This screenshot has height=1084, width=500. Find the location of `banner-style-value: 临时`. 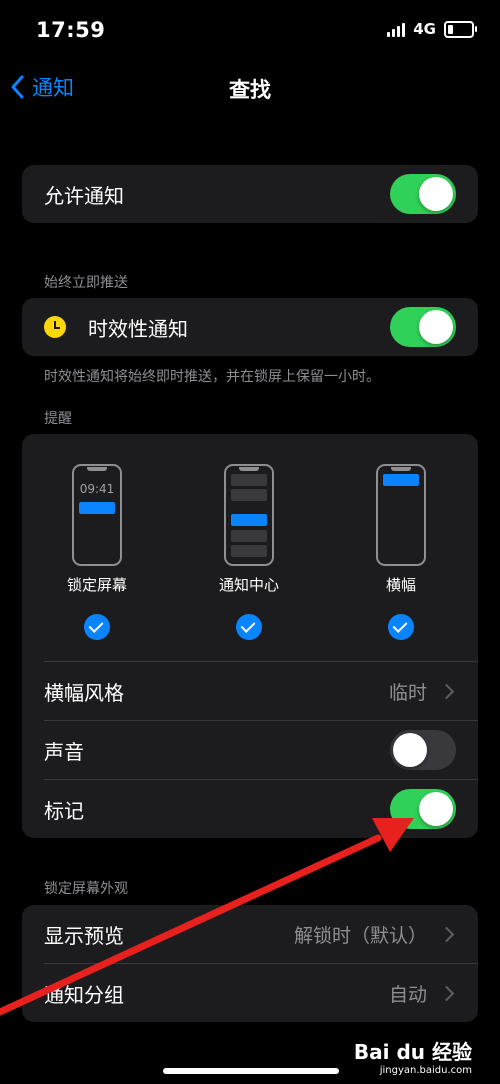

banner-style-value: 临时 is located at coordinates (407, 692).